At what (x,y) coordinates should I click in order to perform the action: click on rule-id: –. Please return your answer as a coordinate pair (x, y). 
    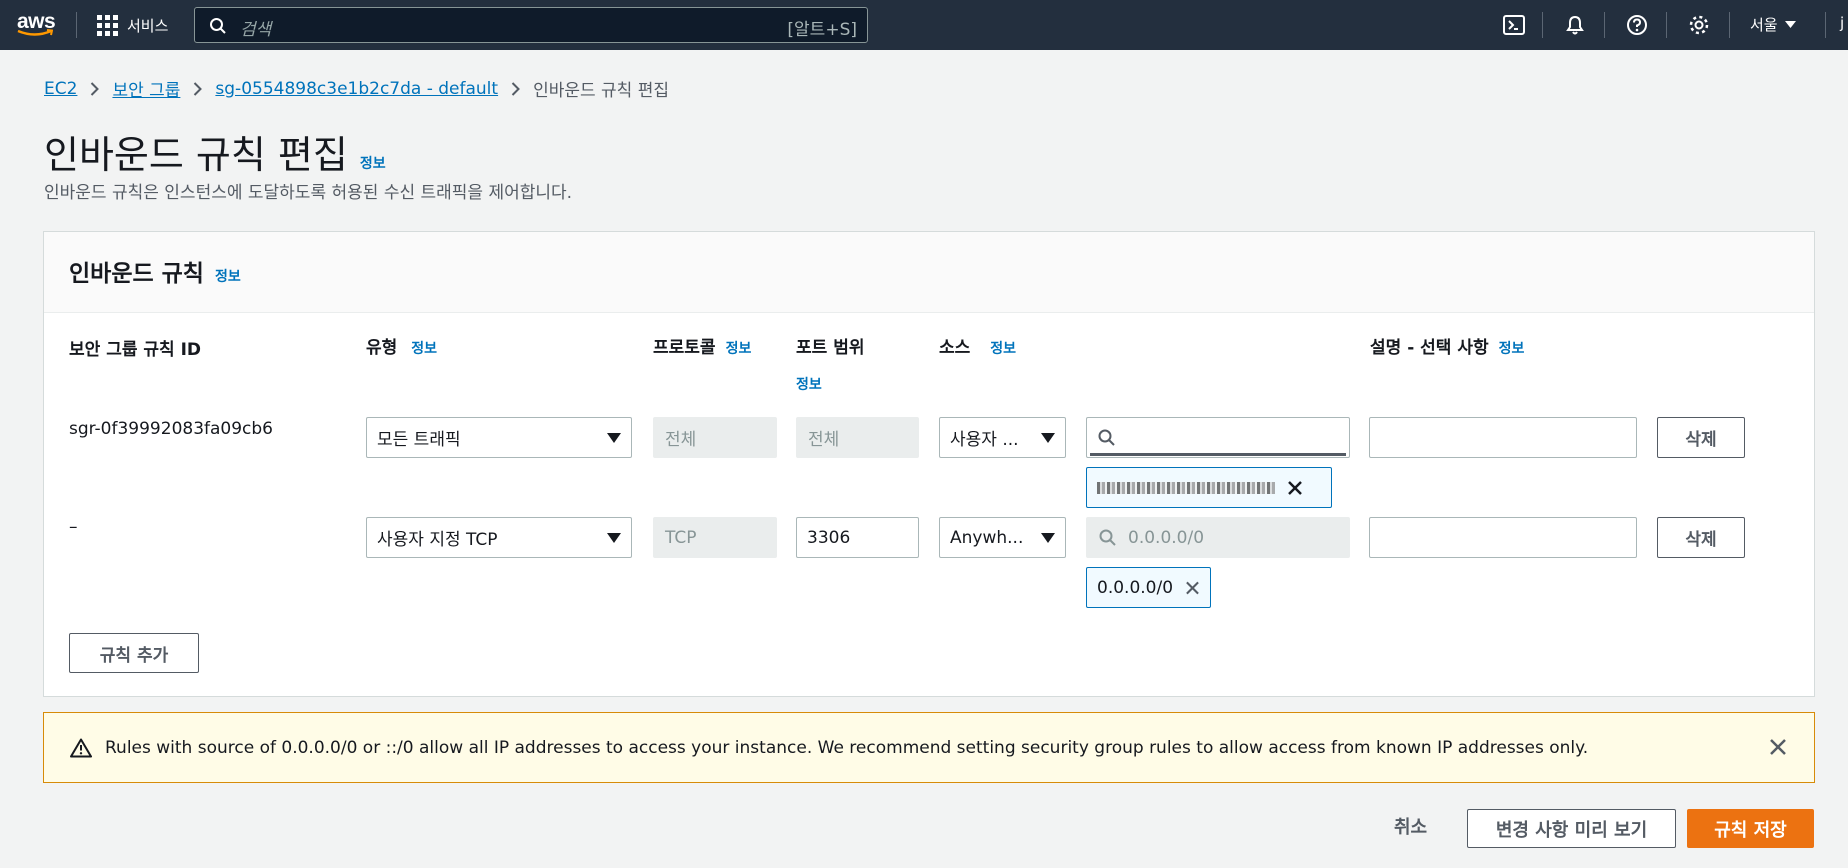
    Looking at the image, I should click on (73, 527).